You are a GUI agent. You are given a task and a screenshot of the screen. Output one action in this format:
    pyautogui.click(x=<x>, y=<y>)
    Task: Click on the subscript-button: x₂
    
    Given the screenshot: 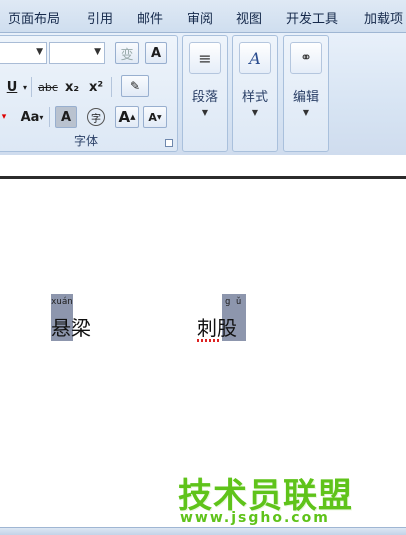 What is the action you would take?
    pyautogui.click(x=72, y=87)
    